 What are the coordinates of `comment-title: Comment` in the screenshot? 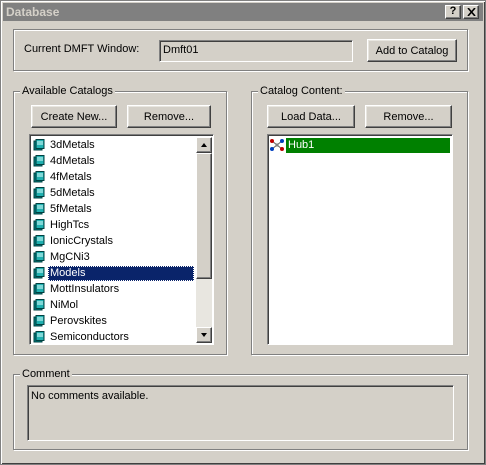 It's located at (46, 374).